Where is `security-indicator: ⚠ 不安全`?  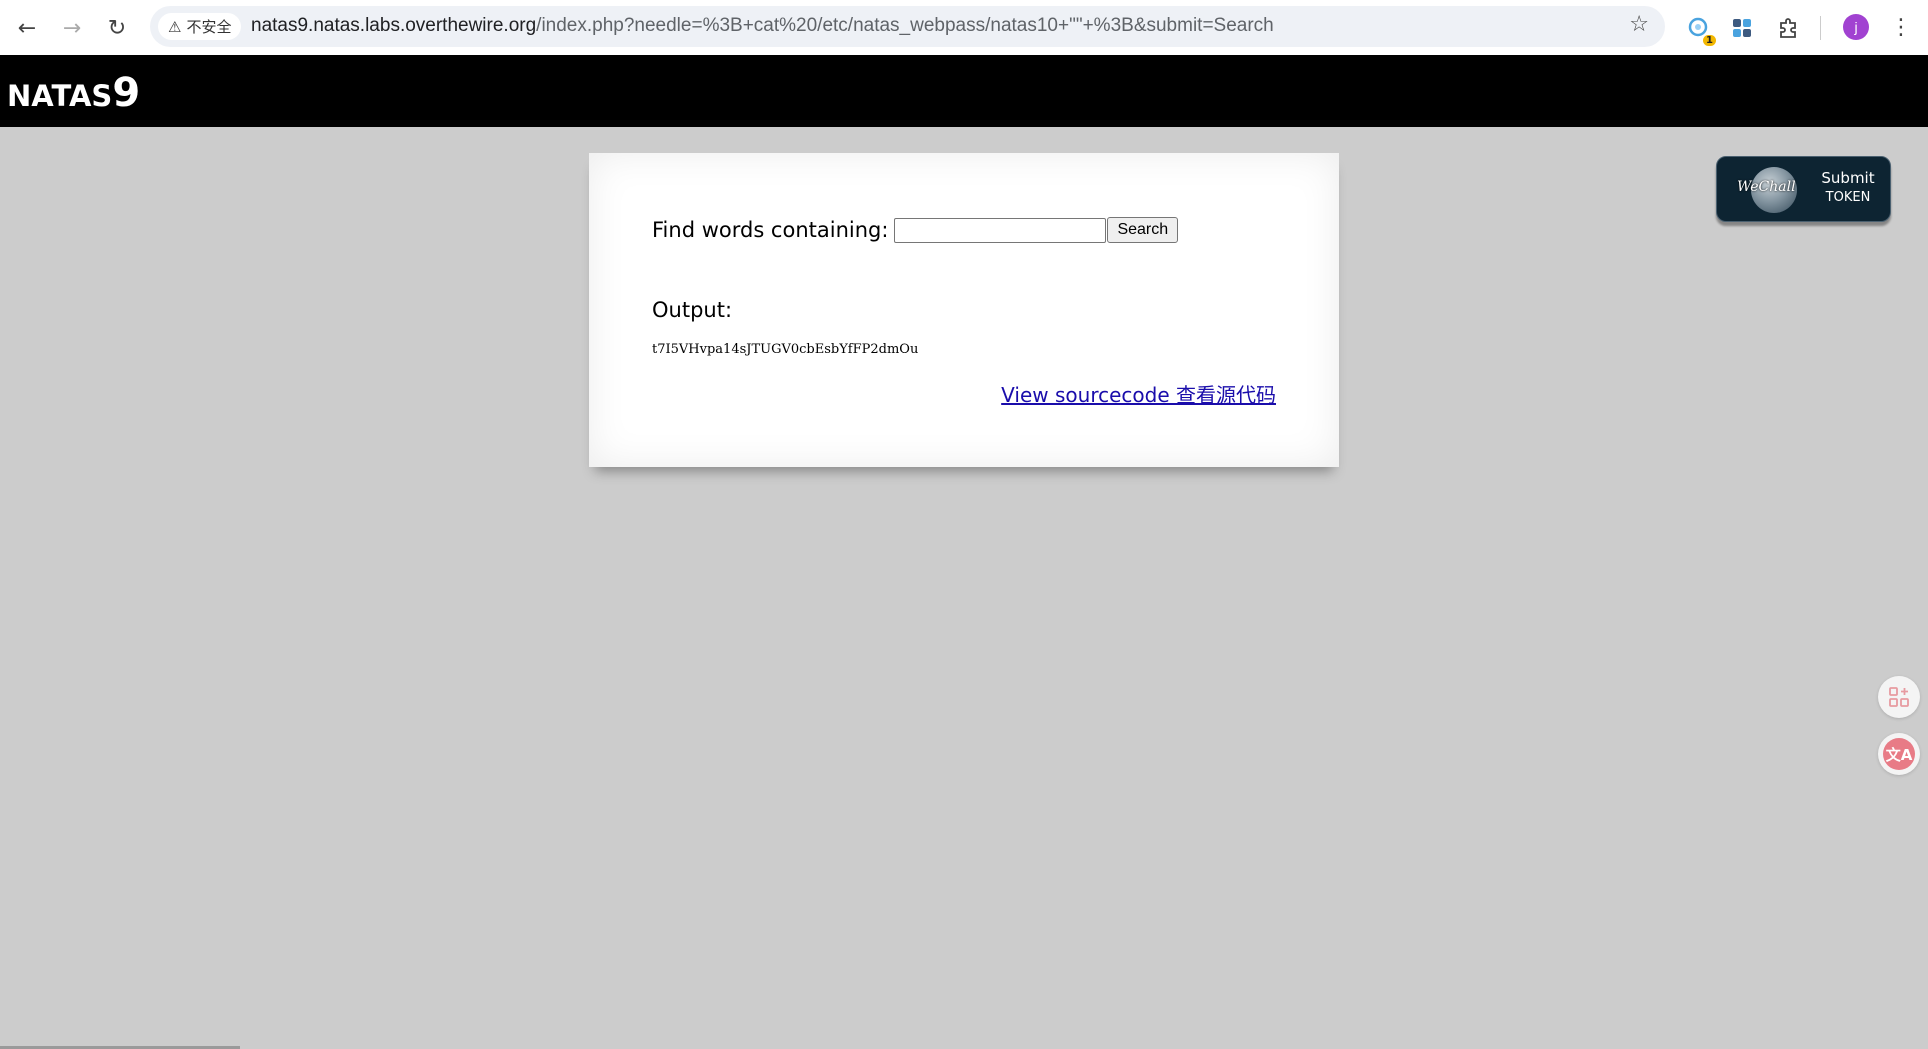
security-indicator: ⚠ 不安全 is located at coordinates (200, 26).